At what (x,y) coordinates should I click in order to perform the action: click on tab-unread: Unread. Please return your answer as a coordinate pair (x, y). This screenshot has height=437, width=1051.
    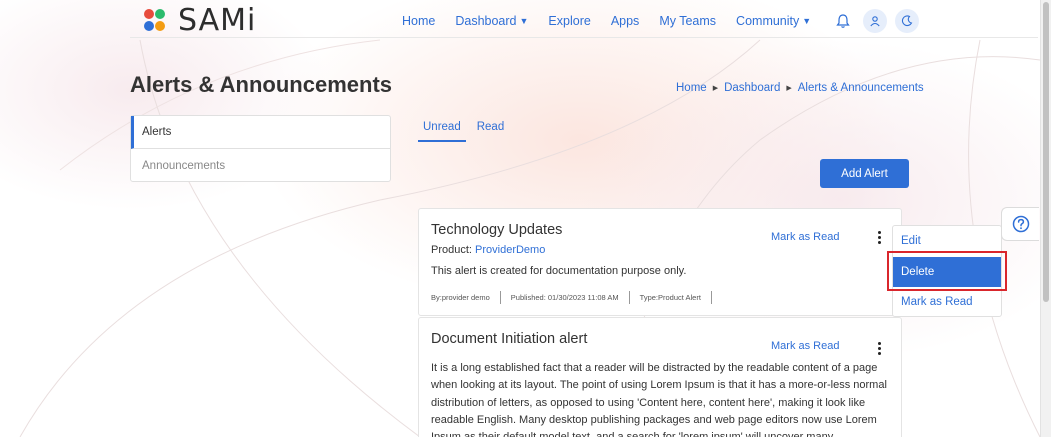
    Looking at the image, I should click on (442, 131).